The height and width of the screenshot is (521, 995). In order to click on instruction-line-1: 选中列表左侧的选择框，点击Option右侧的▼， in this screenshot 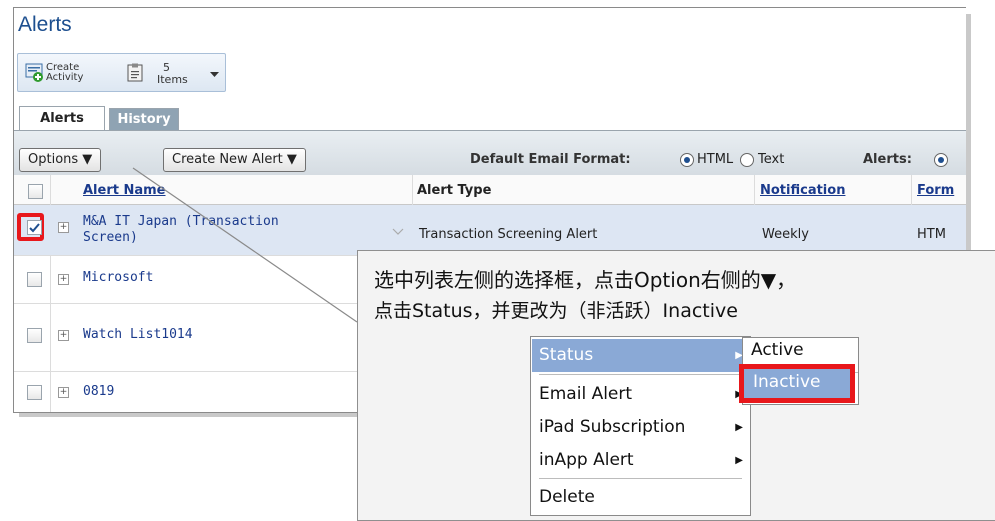, I will do `click(585, 280)`.